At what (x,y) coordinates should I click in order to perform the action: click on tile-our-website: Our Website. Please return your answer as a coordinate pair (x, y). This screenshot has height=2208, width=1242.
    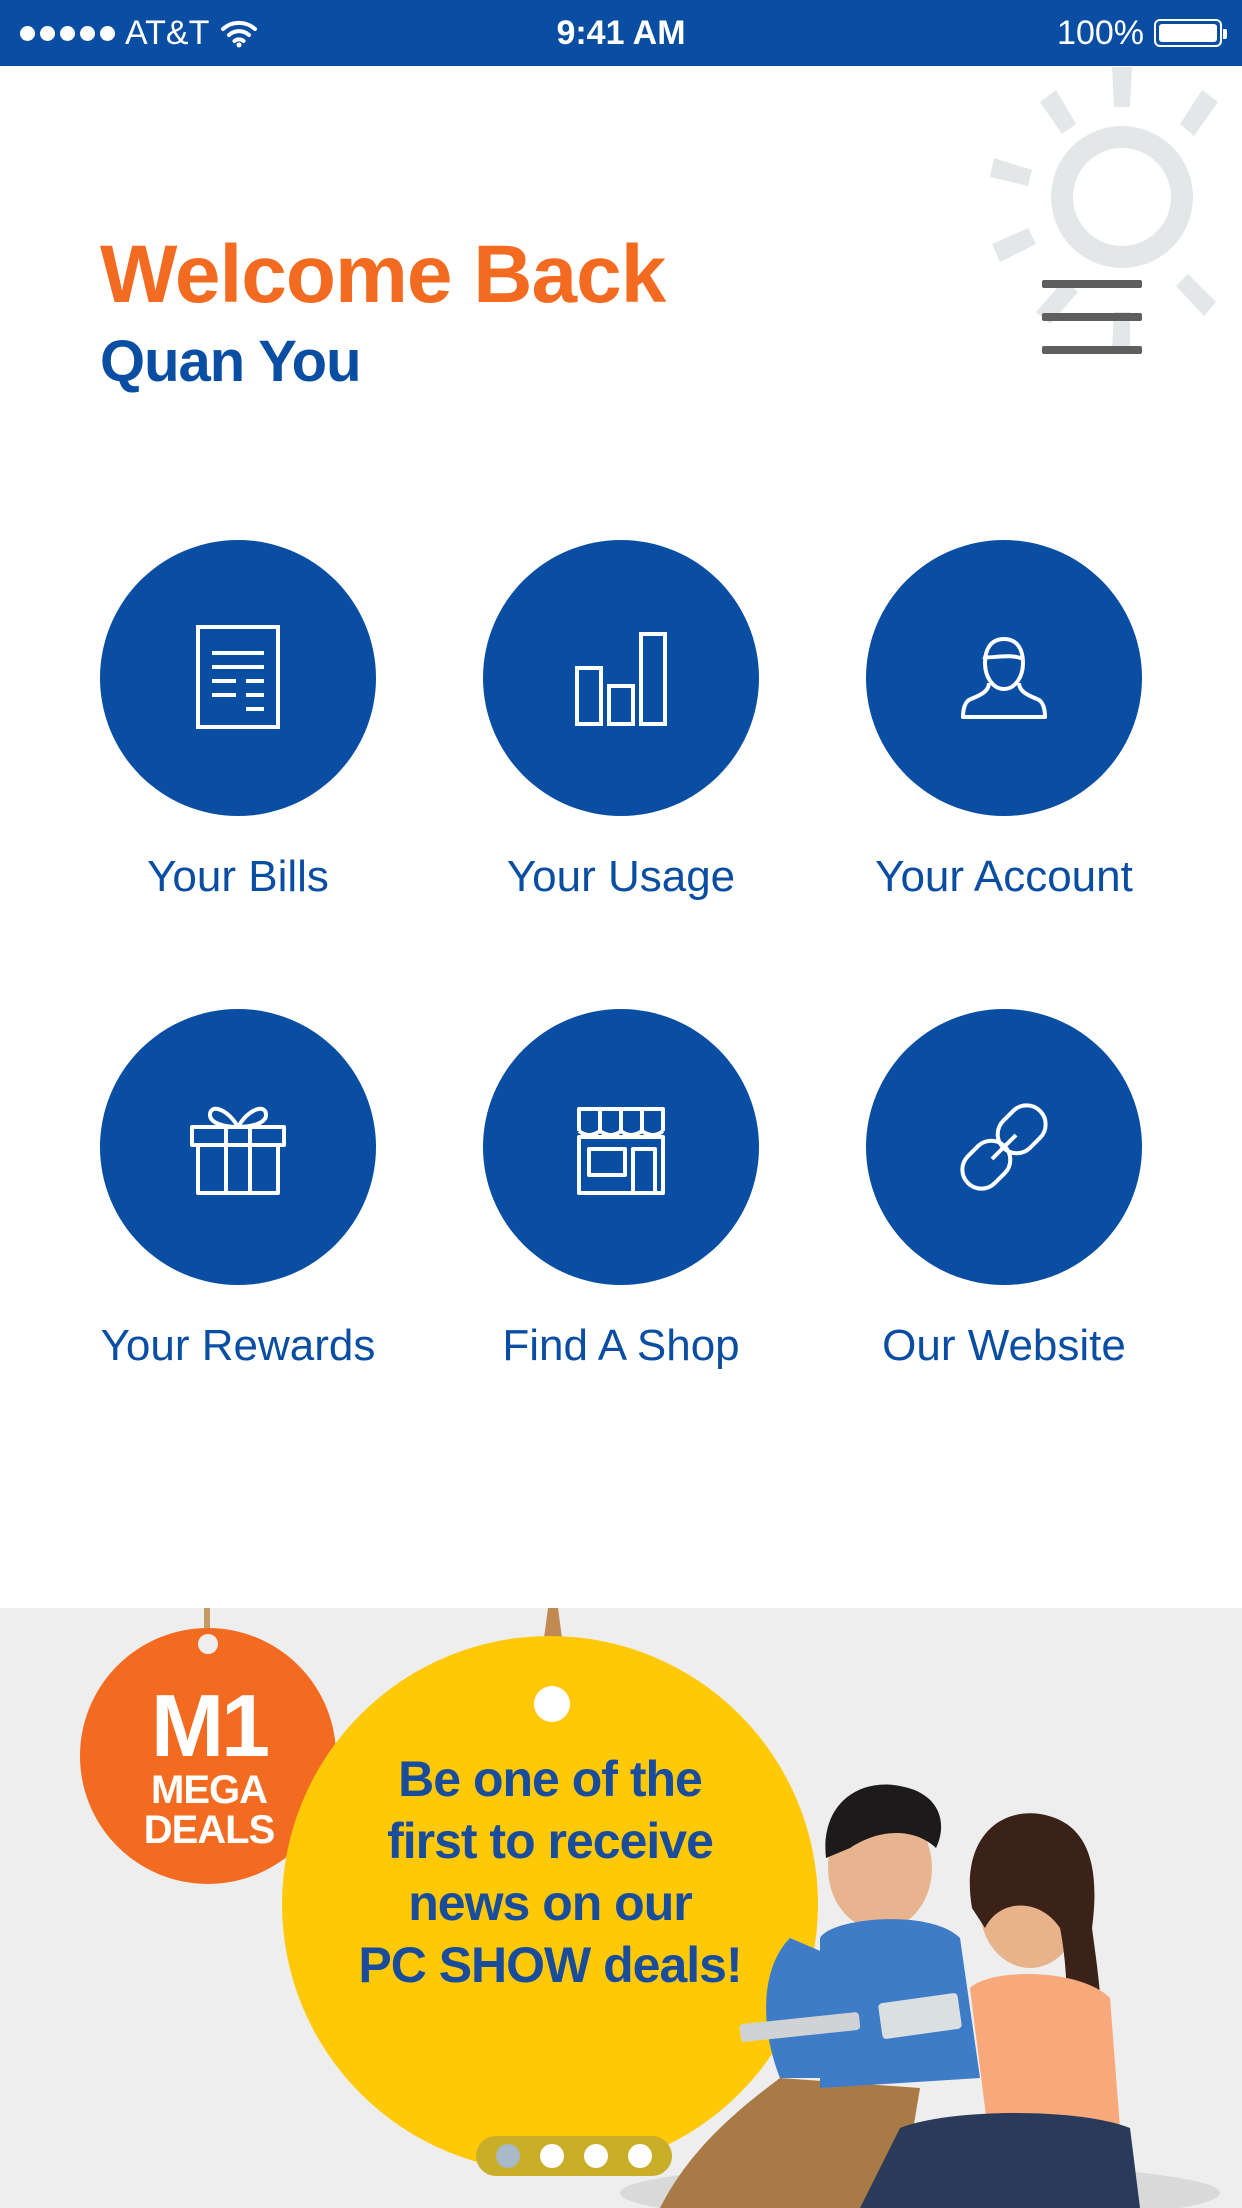
    Looking at the image, I should click on (1004, 1209).